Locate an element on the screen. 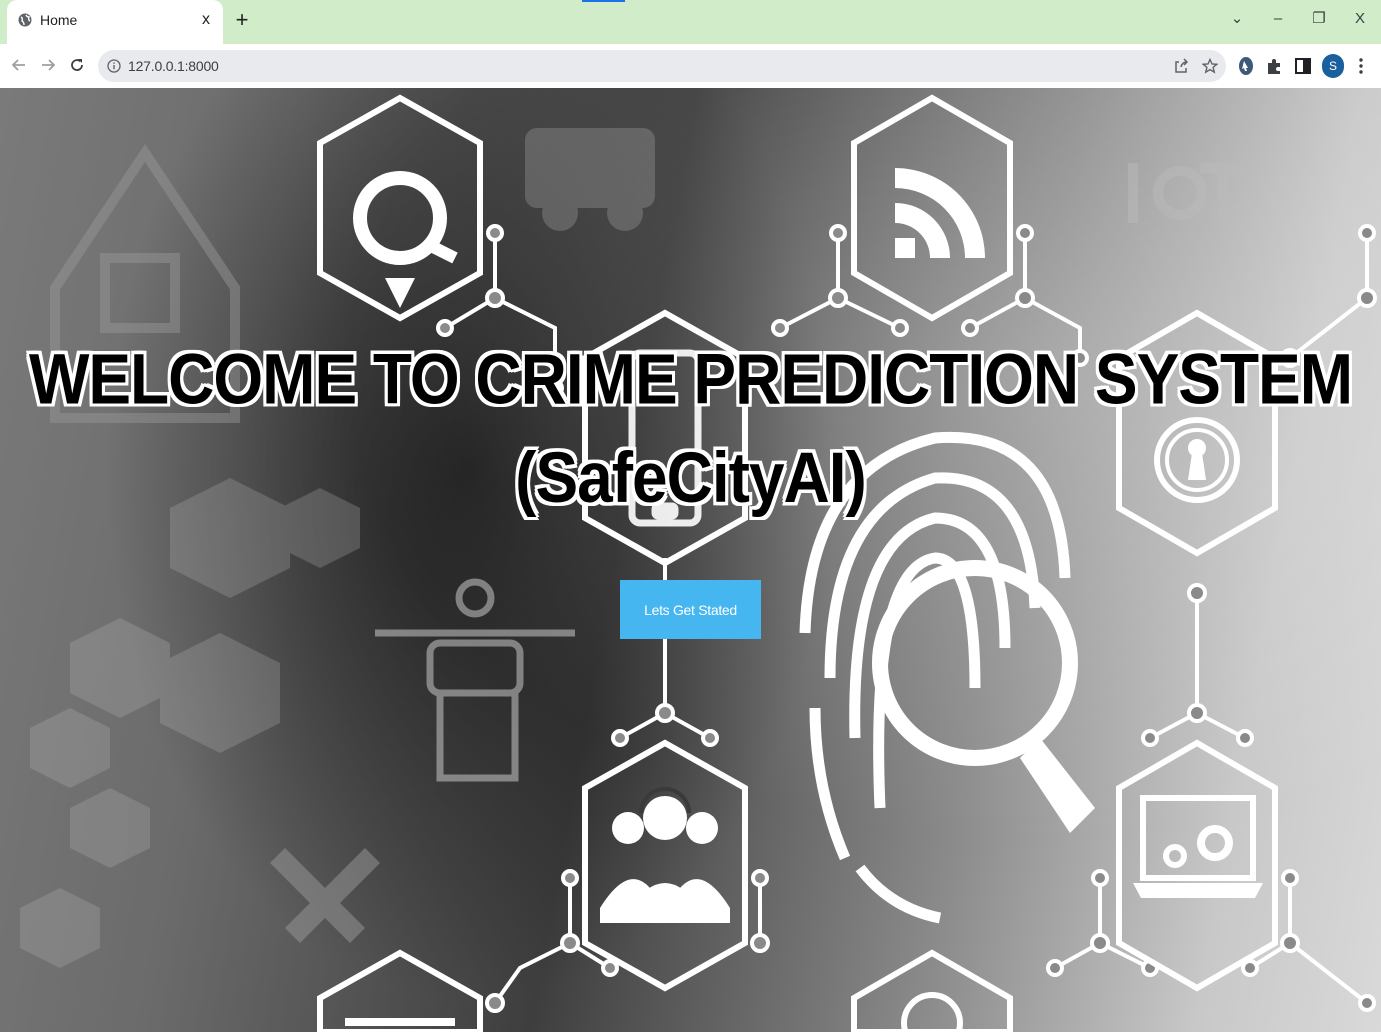  browser-toolbar: 127.0.0.1:8000 S is located at coordinates (690, 66).